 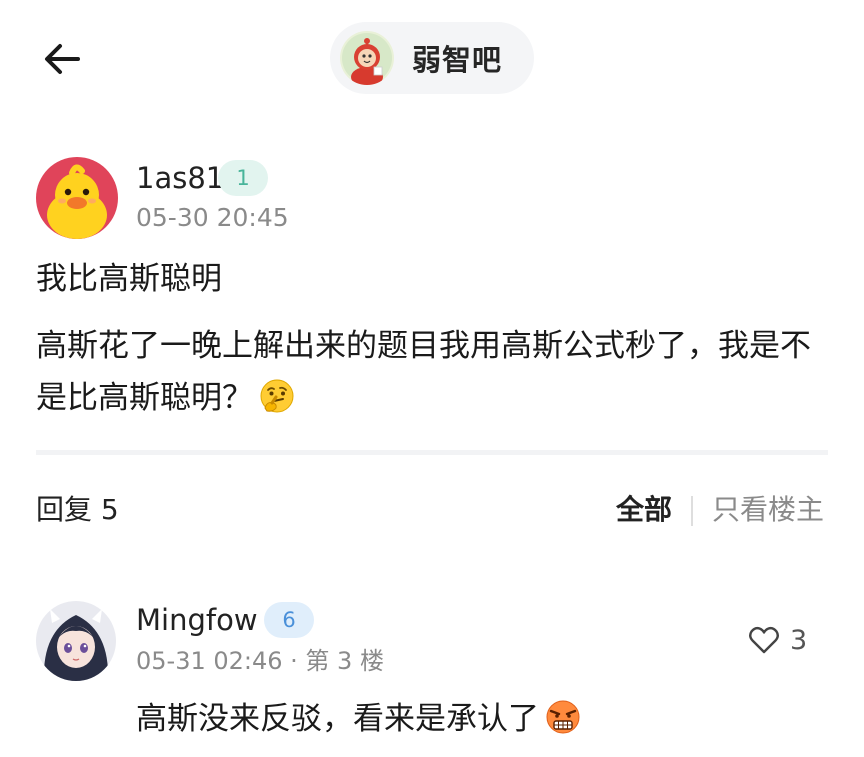 I want to click on thinking-face-emoji, so click(x=277, y=404).